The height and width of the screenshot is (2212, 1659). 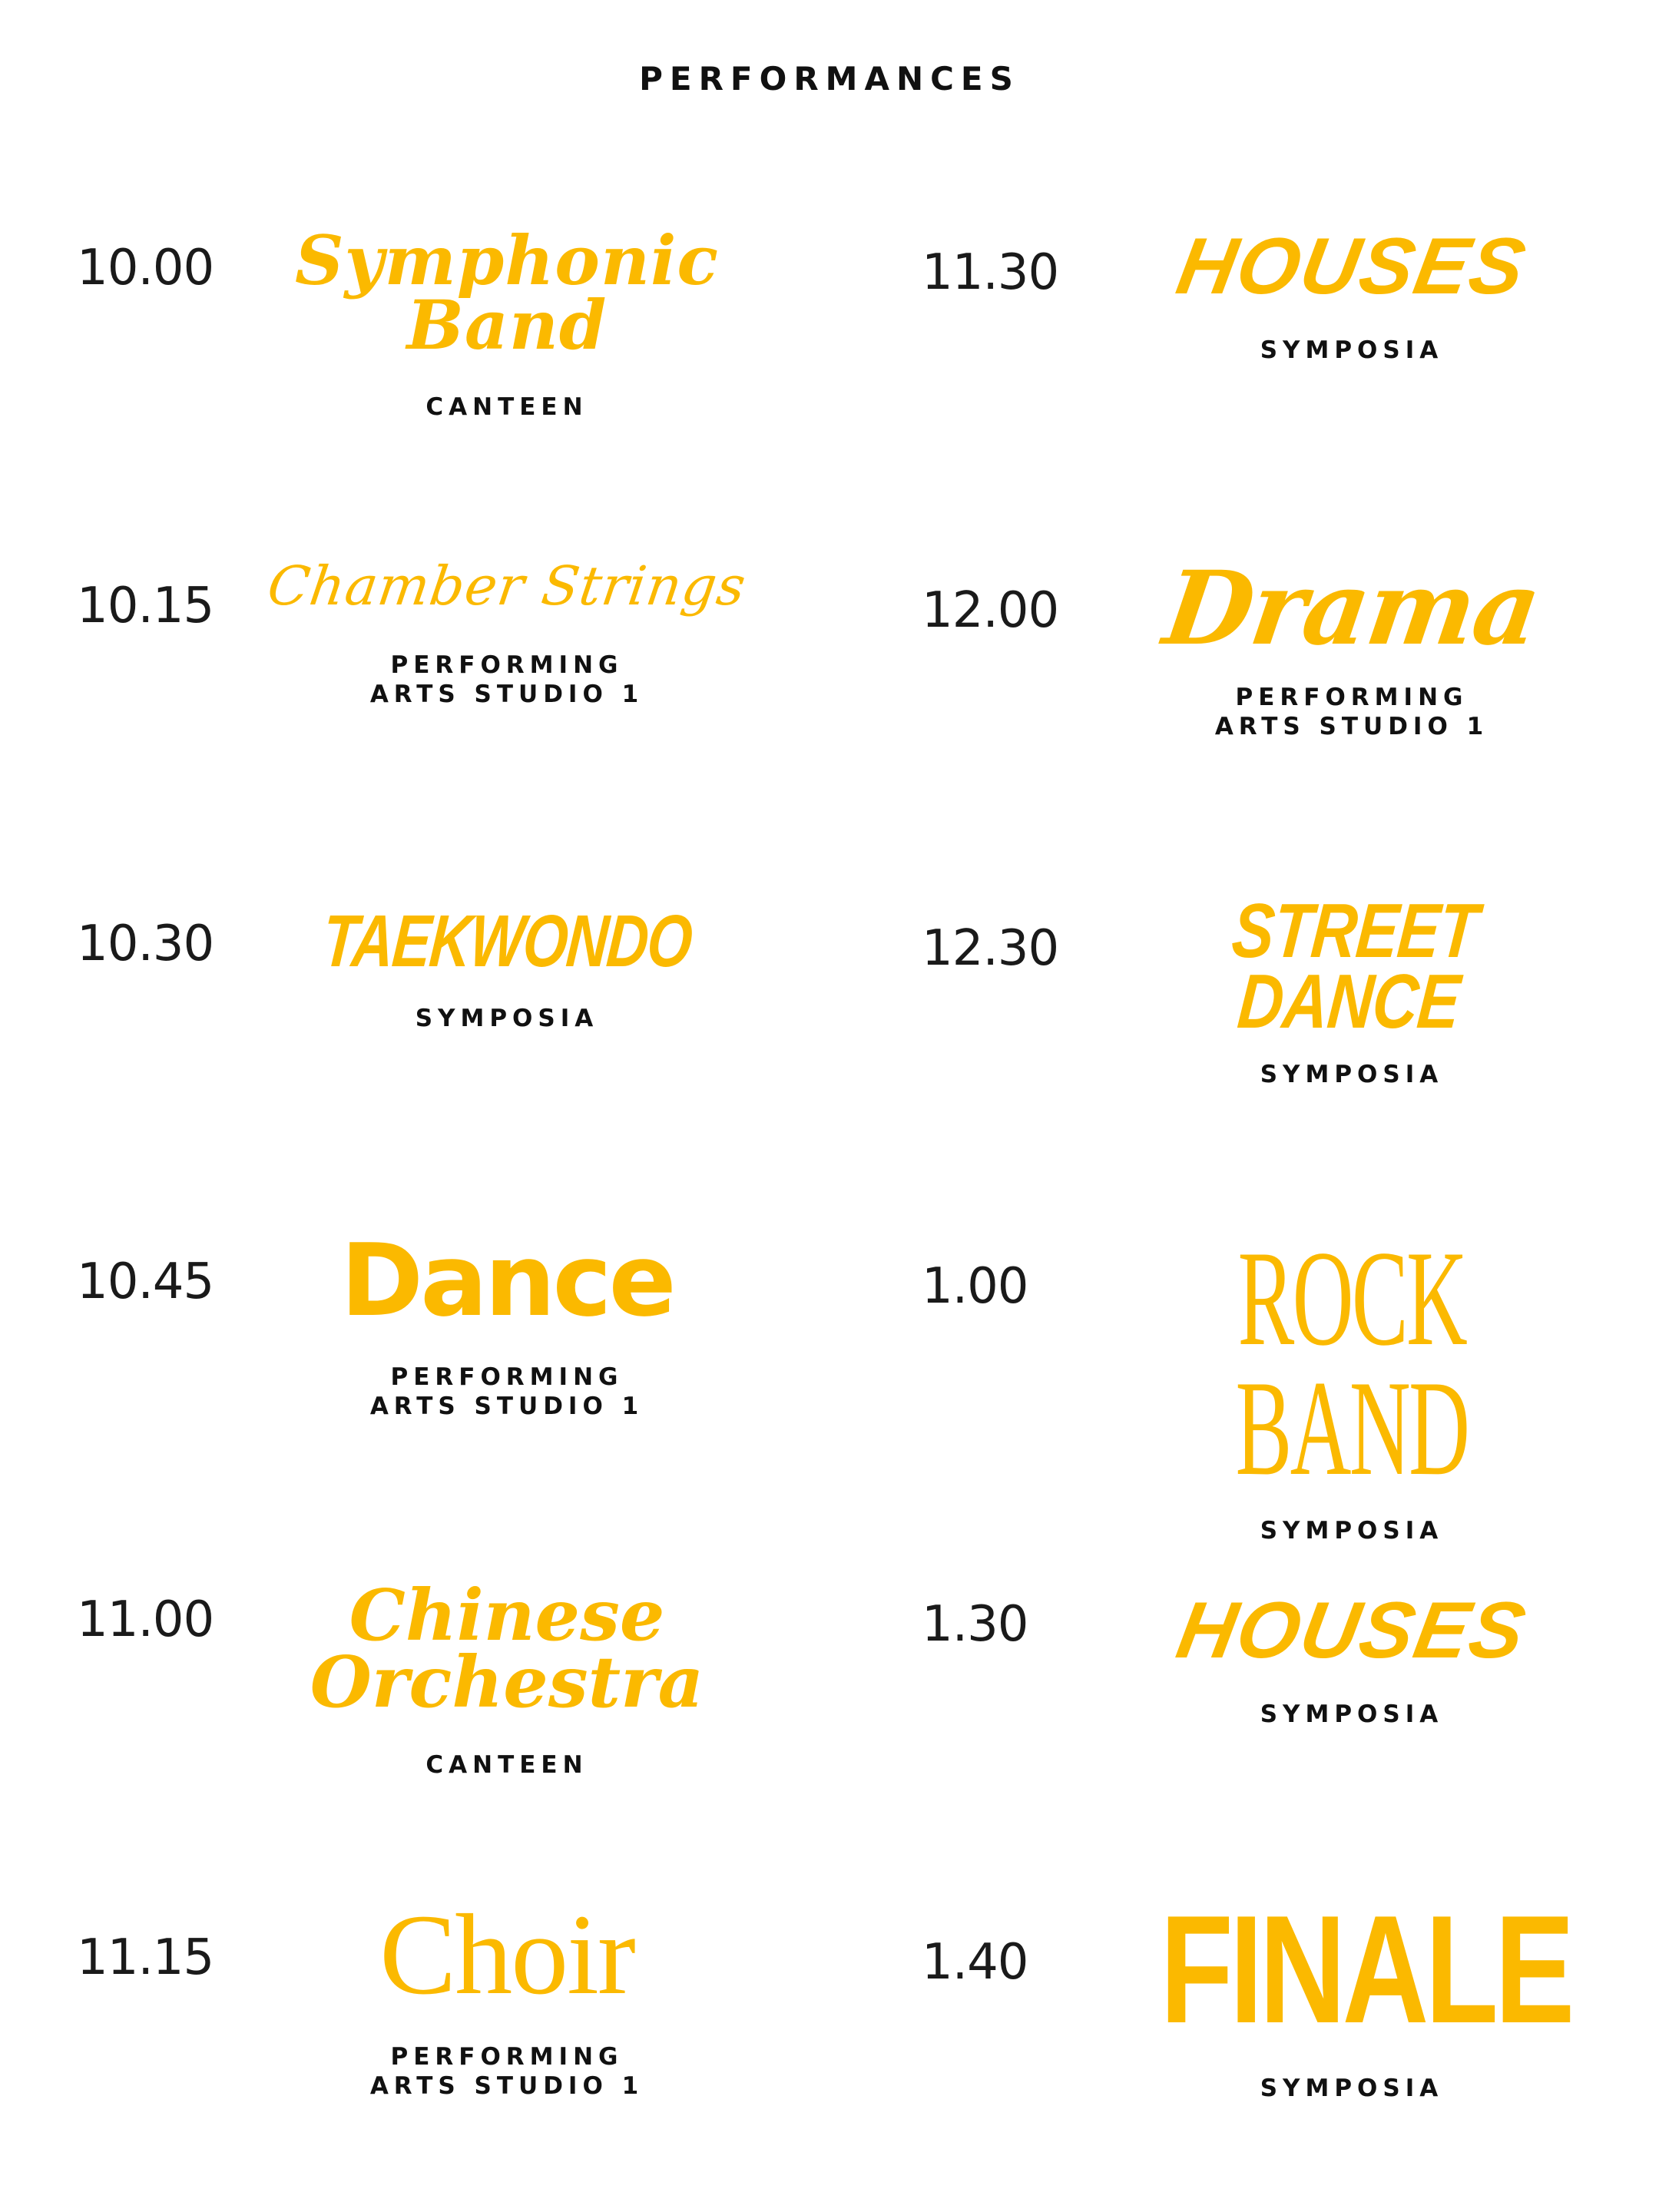 What do you see at coordinates (507, 941) in the screenshot?
I see `event-title: TAEKWONDO` at bounding box center [507, 941].